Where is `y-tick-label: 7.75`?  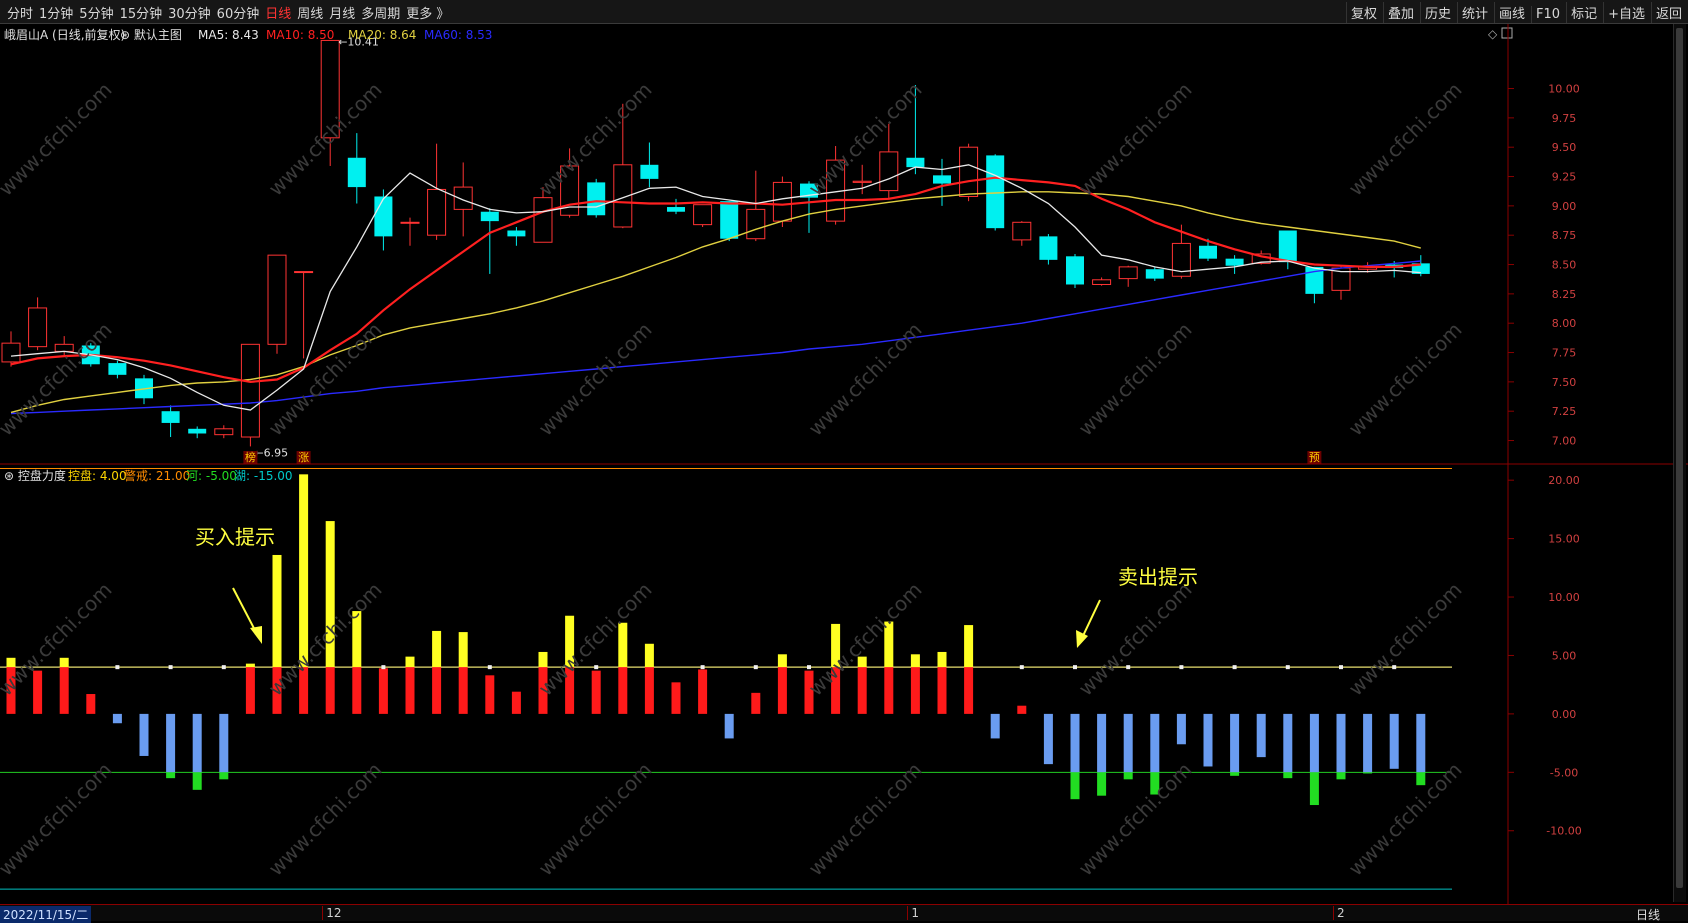 y-tick-label: 7.75 is located at coordinates (1564, 353).